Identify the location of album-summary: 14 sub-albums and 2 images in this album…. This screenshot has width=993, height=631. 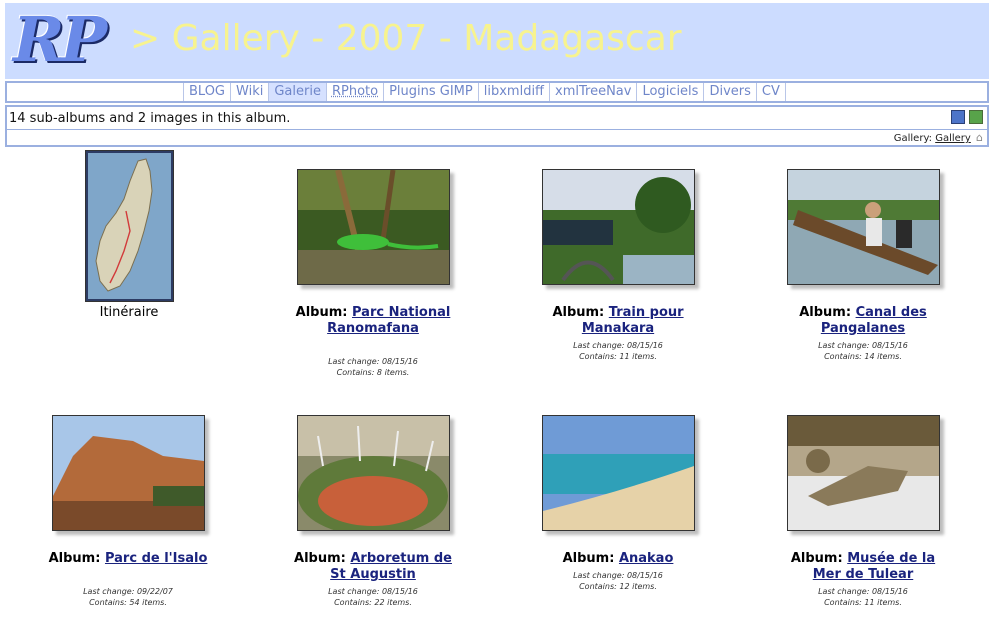
(150, 118).